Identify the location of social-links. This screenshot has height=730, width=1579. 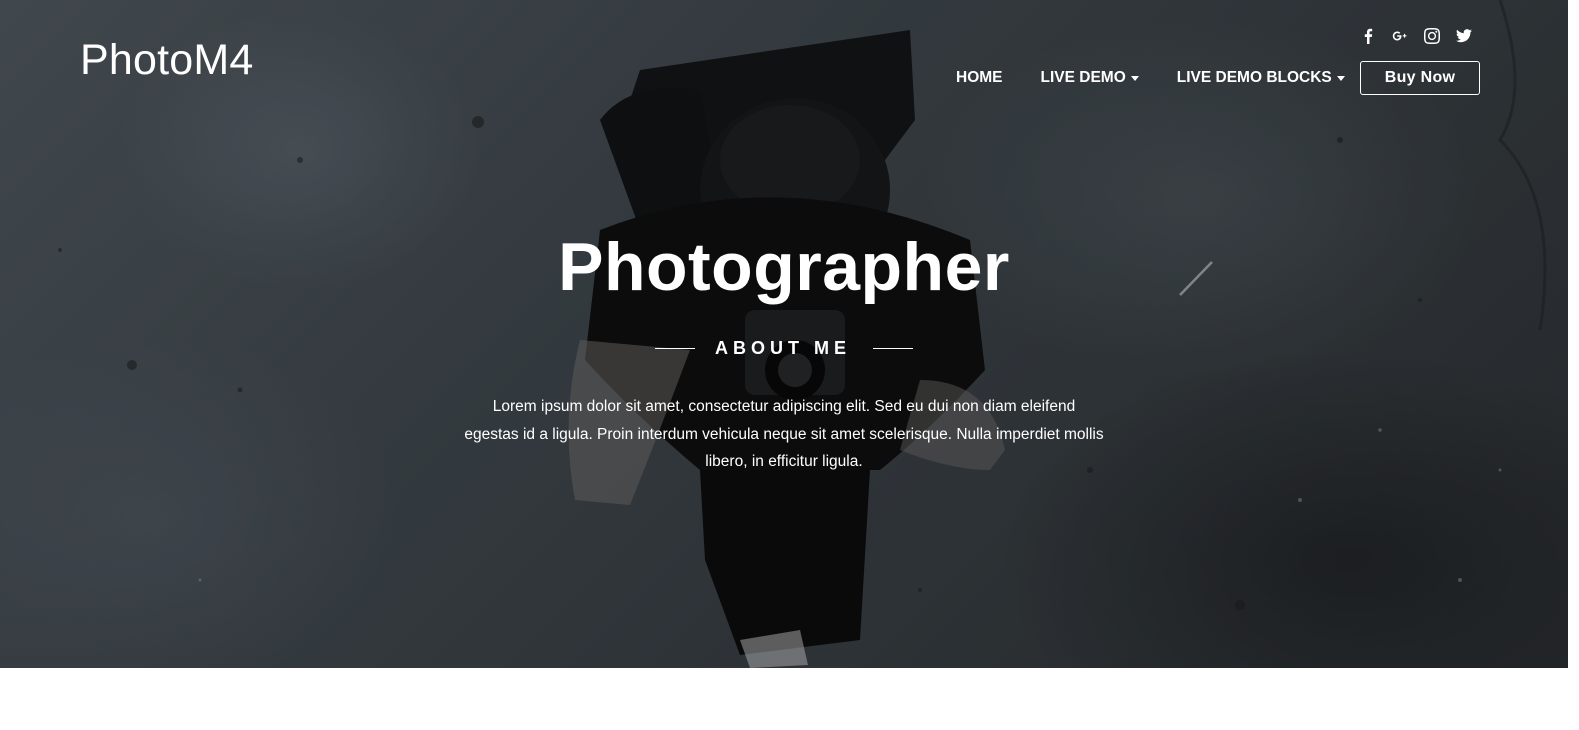
(1415, 35).